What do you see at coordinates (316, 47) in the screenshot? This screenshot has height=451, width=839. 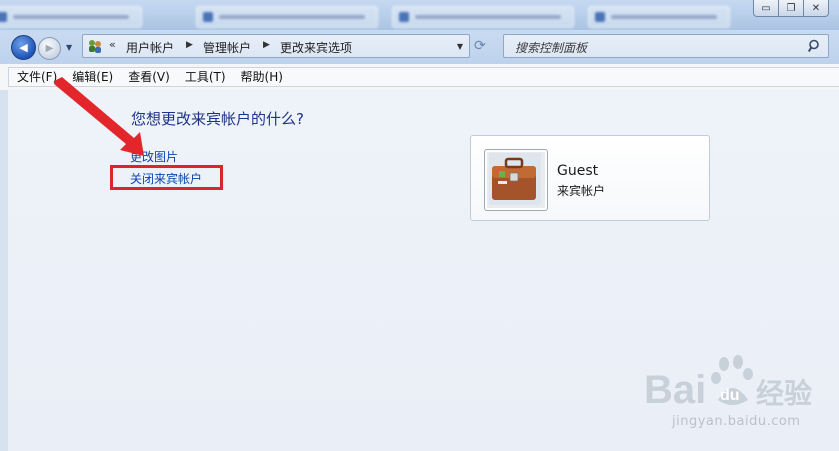 I see `breadcrumb-change-guest-options: 更改来宾选项` at bounding box center [316, 47].